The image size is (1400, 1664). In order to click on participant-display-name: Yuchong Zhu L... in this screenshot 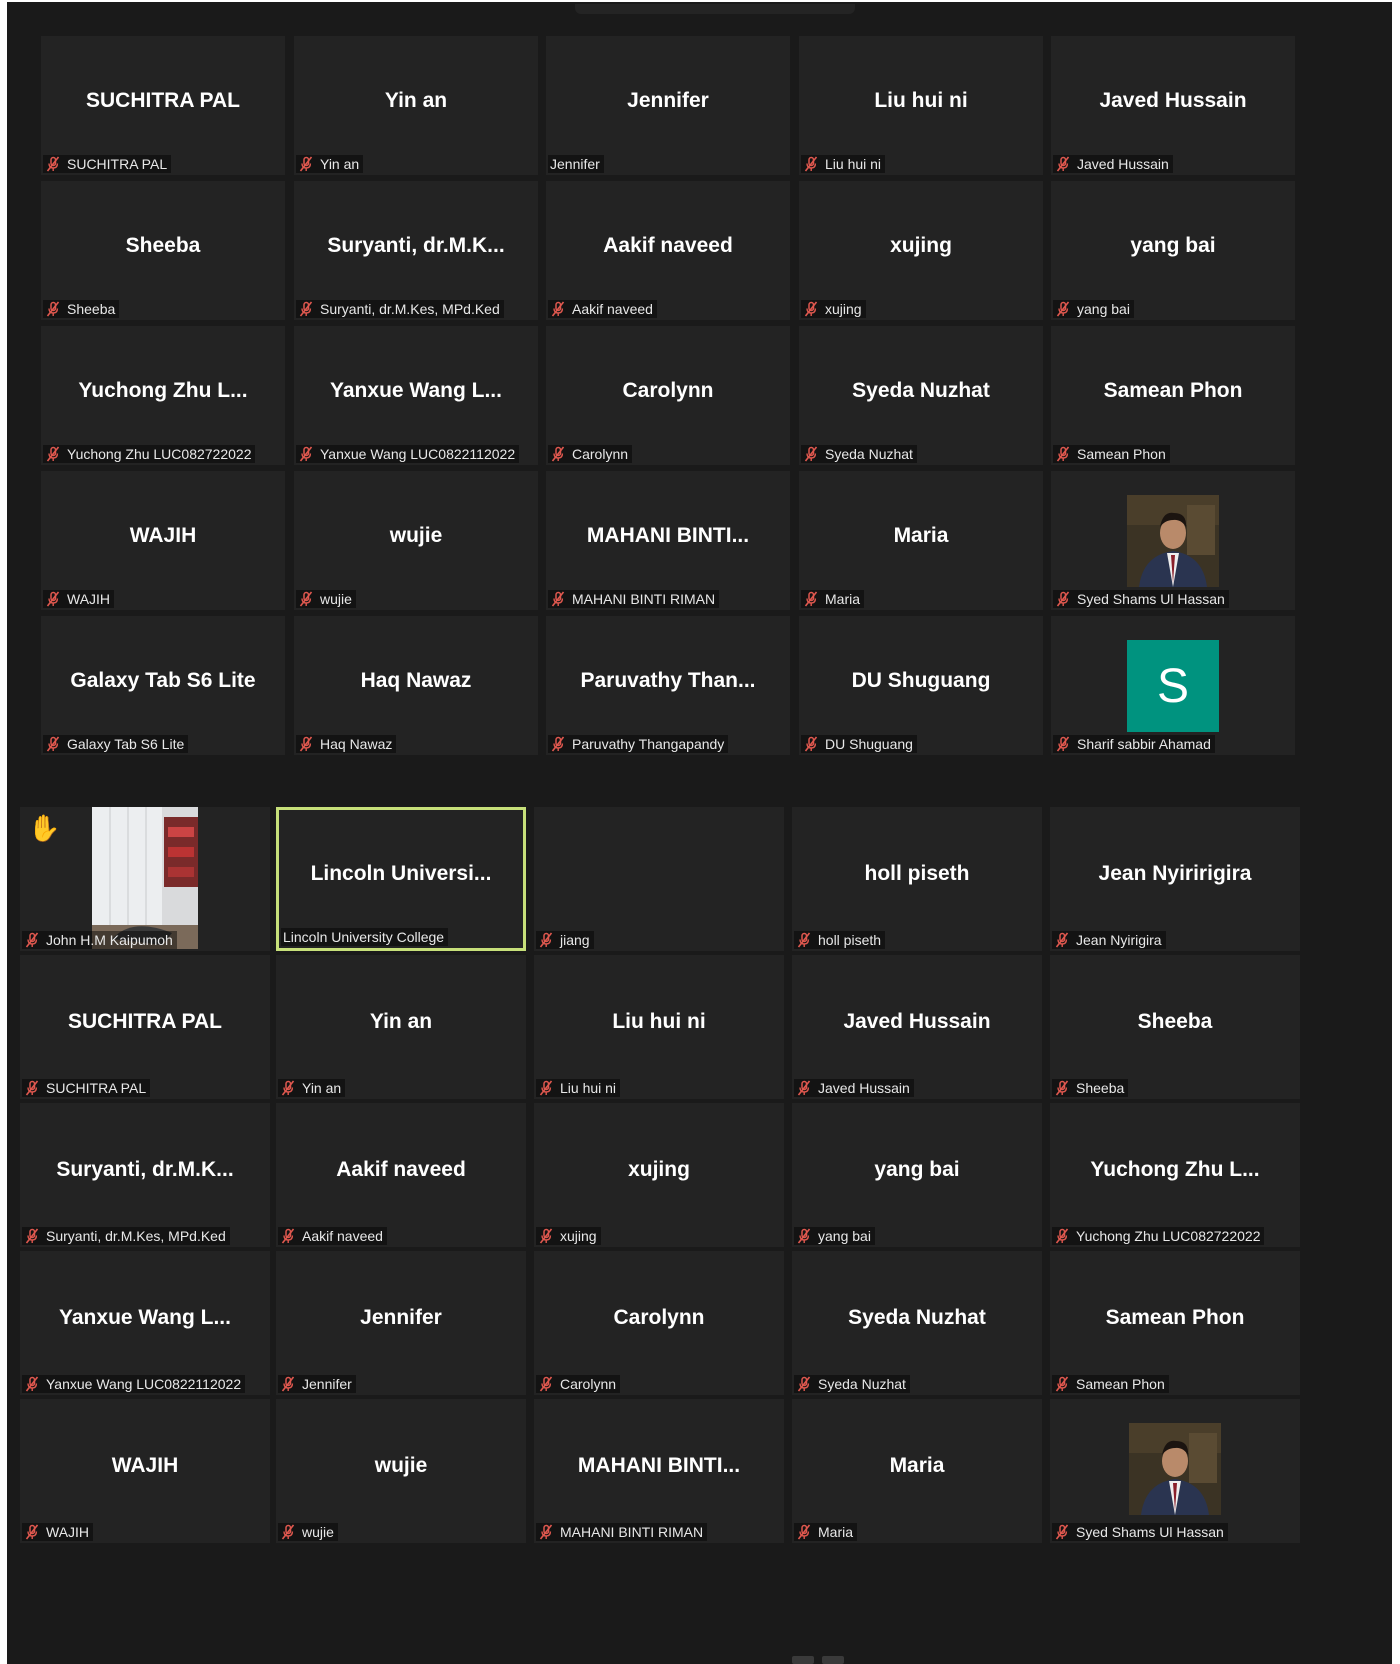, I will do `click(163, 390)`.